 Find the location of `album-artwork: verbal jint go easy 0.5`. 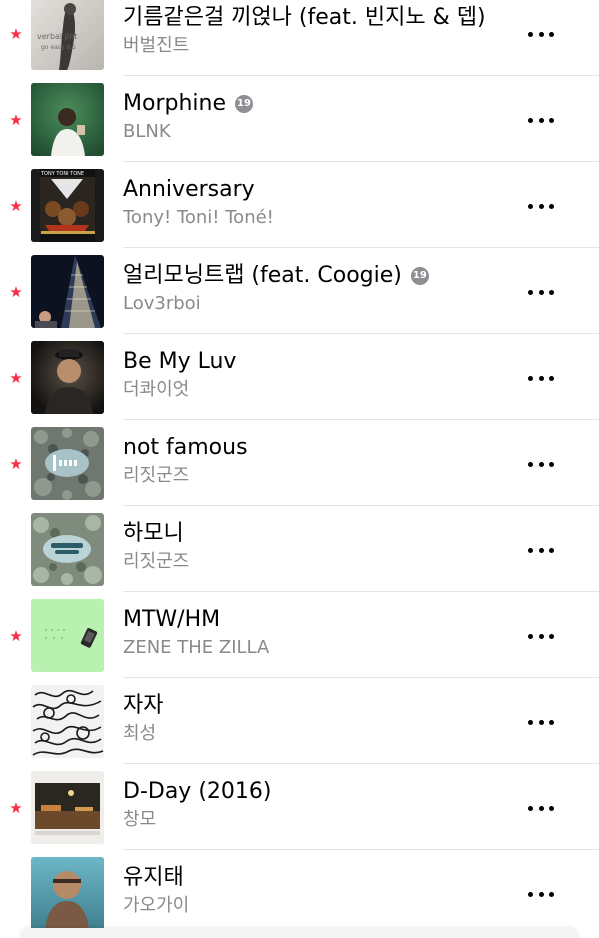

album-artwork: verbal jint go easy 0.5 is located at coordinates (67, 35).